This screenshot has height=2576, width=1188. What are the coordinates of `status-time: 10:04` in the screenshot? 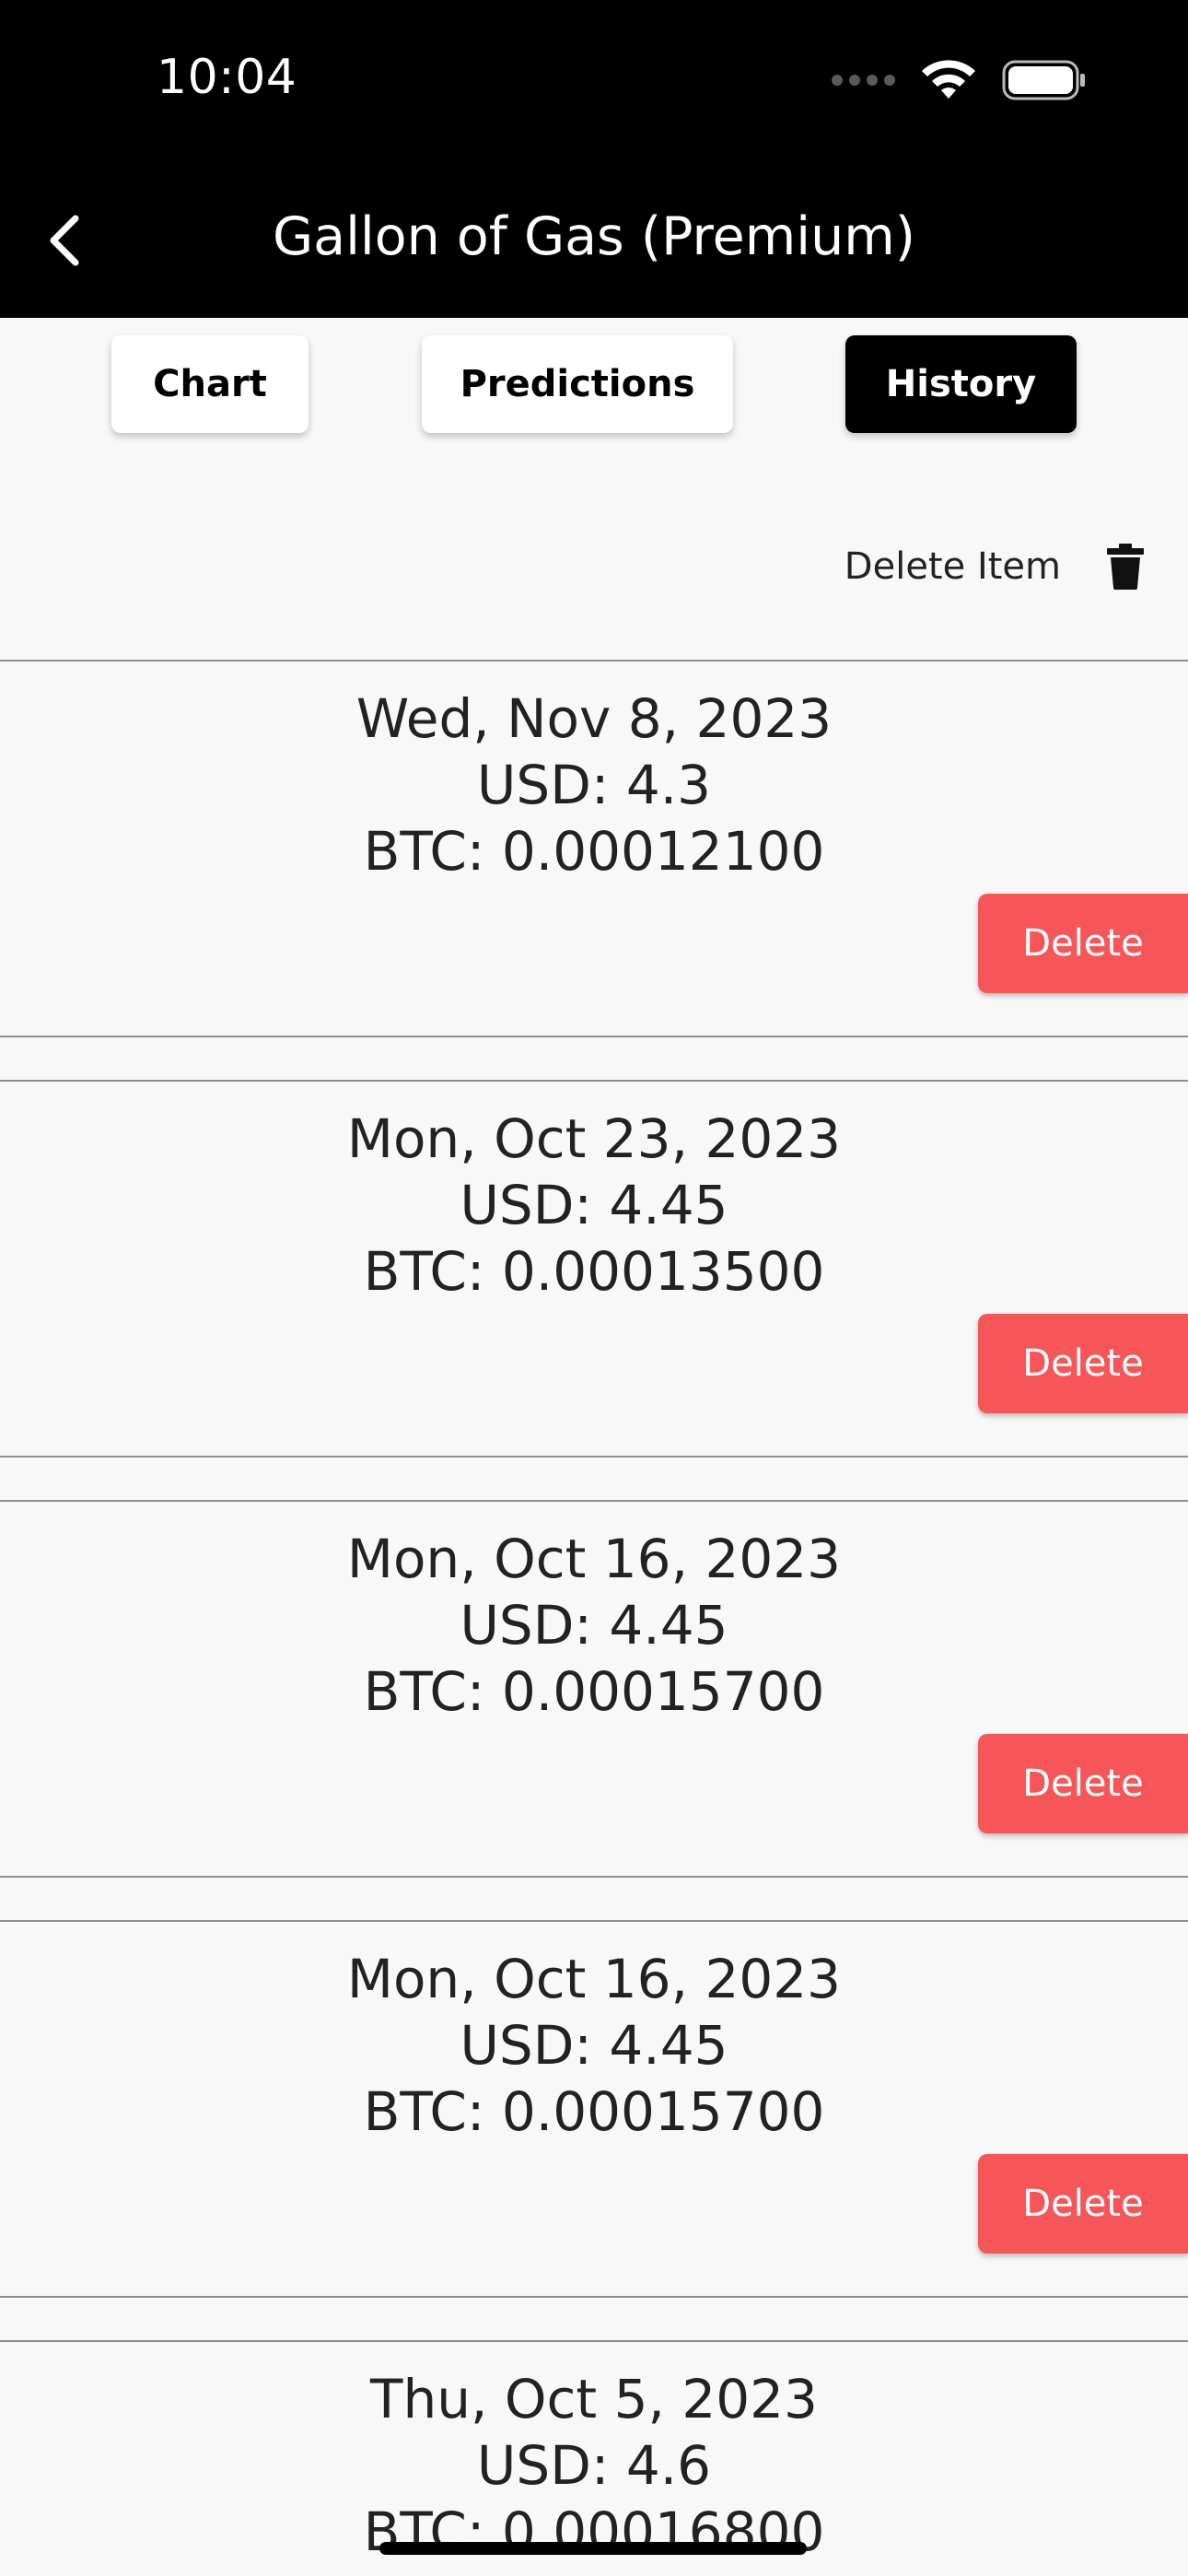 It's located at (227, 77).